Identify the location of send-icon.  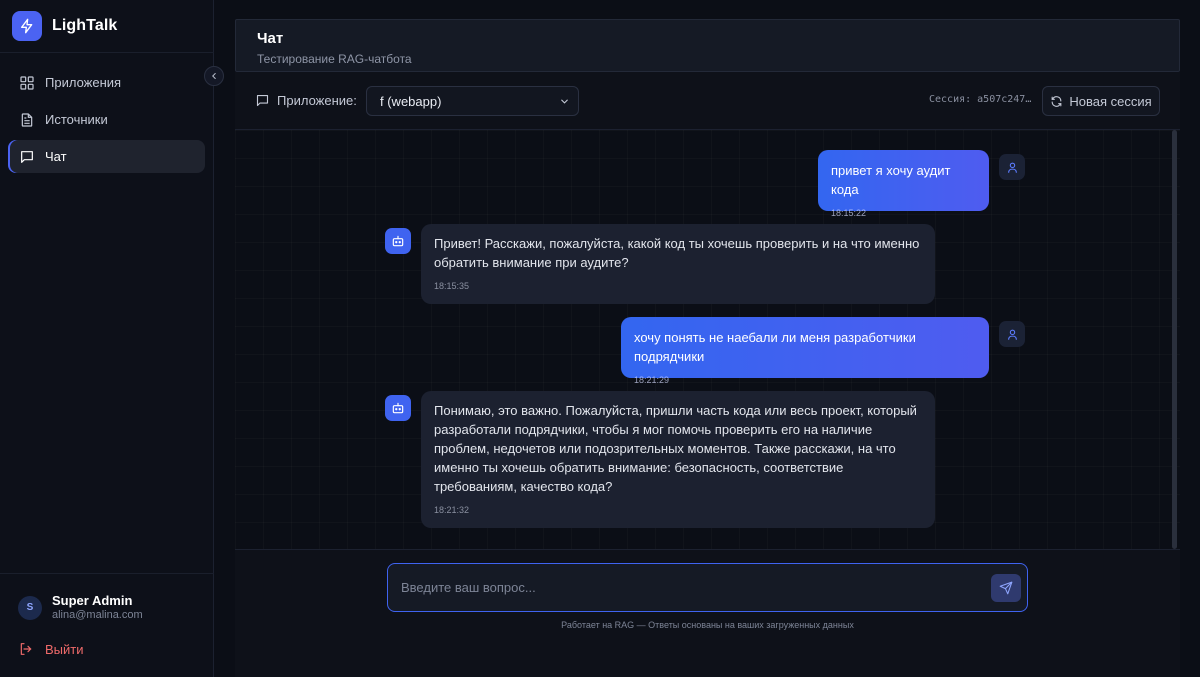
(1006, 588).